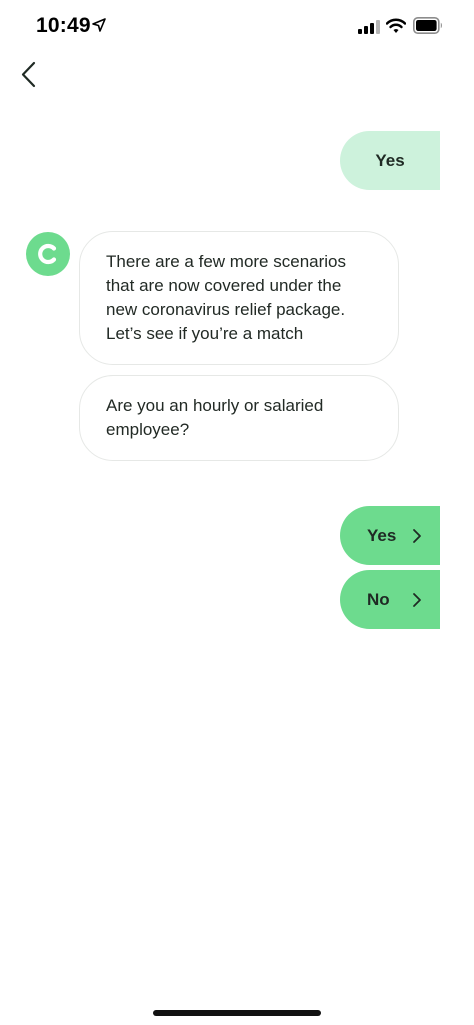 This screenshot has height=1025, width=474. I want to click on status-time: 10:49, so click(63, 25).